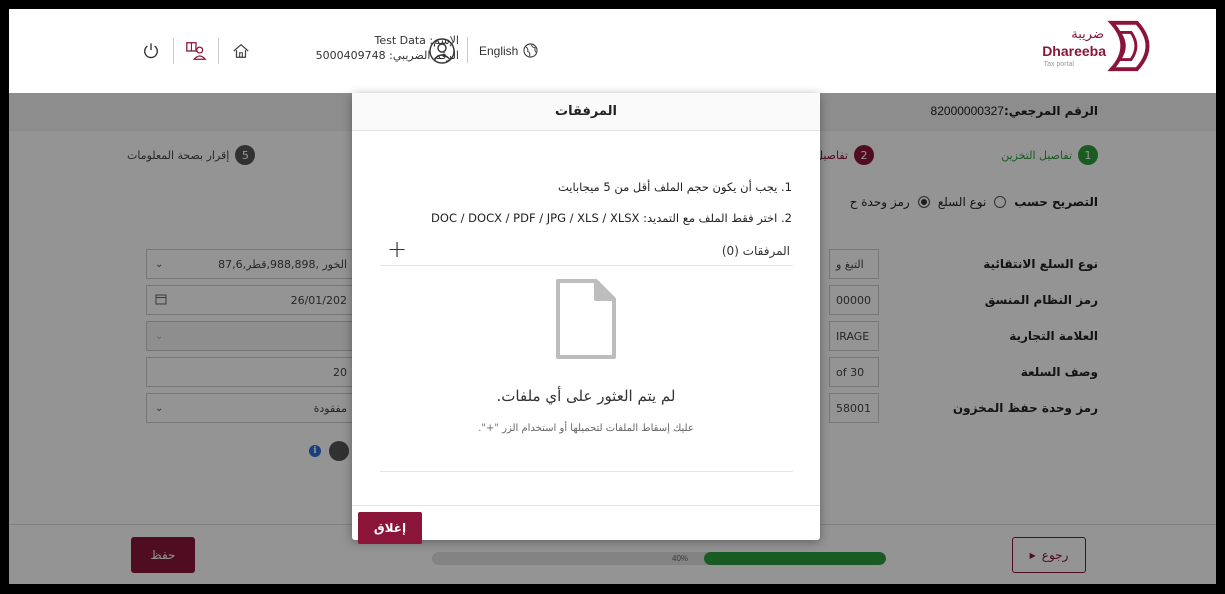 The width and height of the screenshot is (1225, 594). What do you see at coordinates (530, 50) in the screenshot?
I see `globe-icon` at bounding box center [530, 50].